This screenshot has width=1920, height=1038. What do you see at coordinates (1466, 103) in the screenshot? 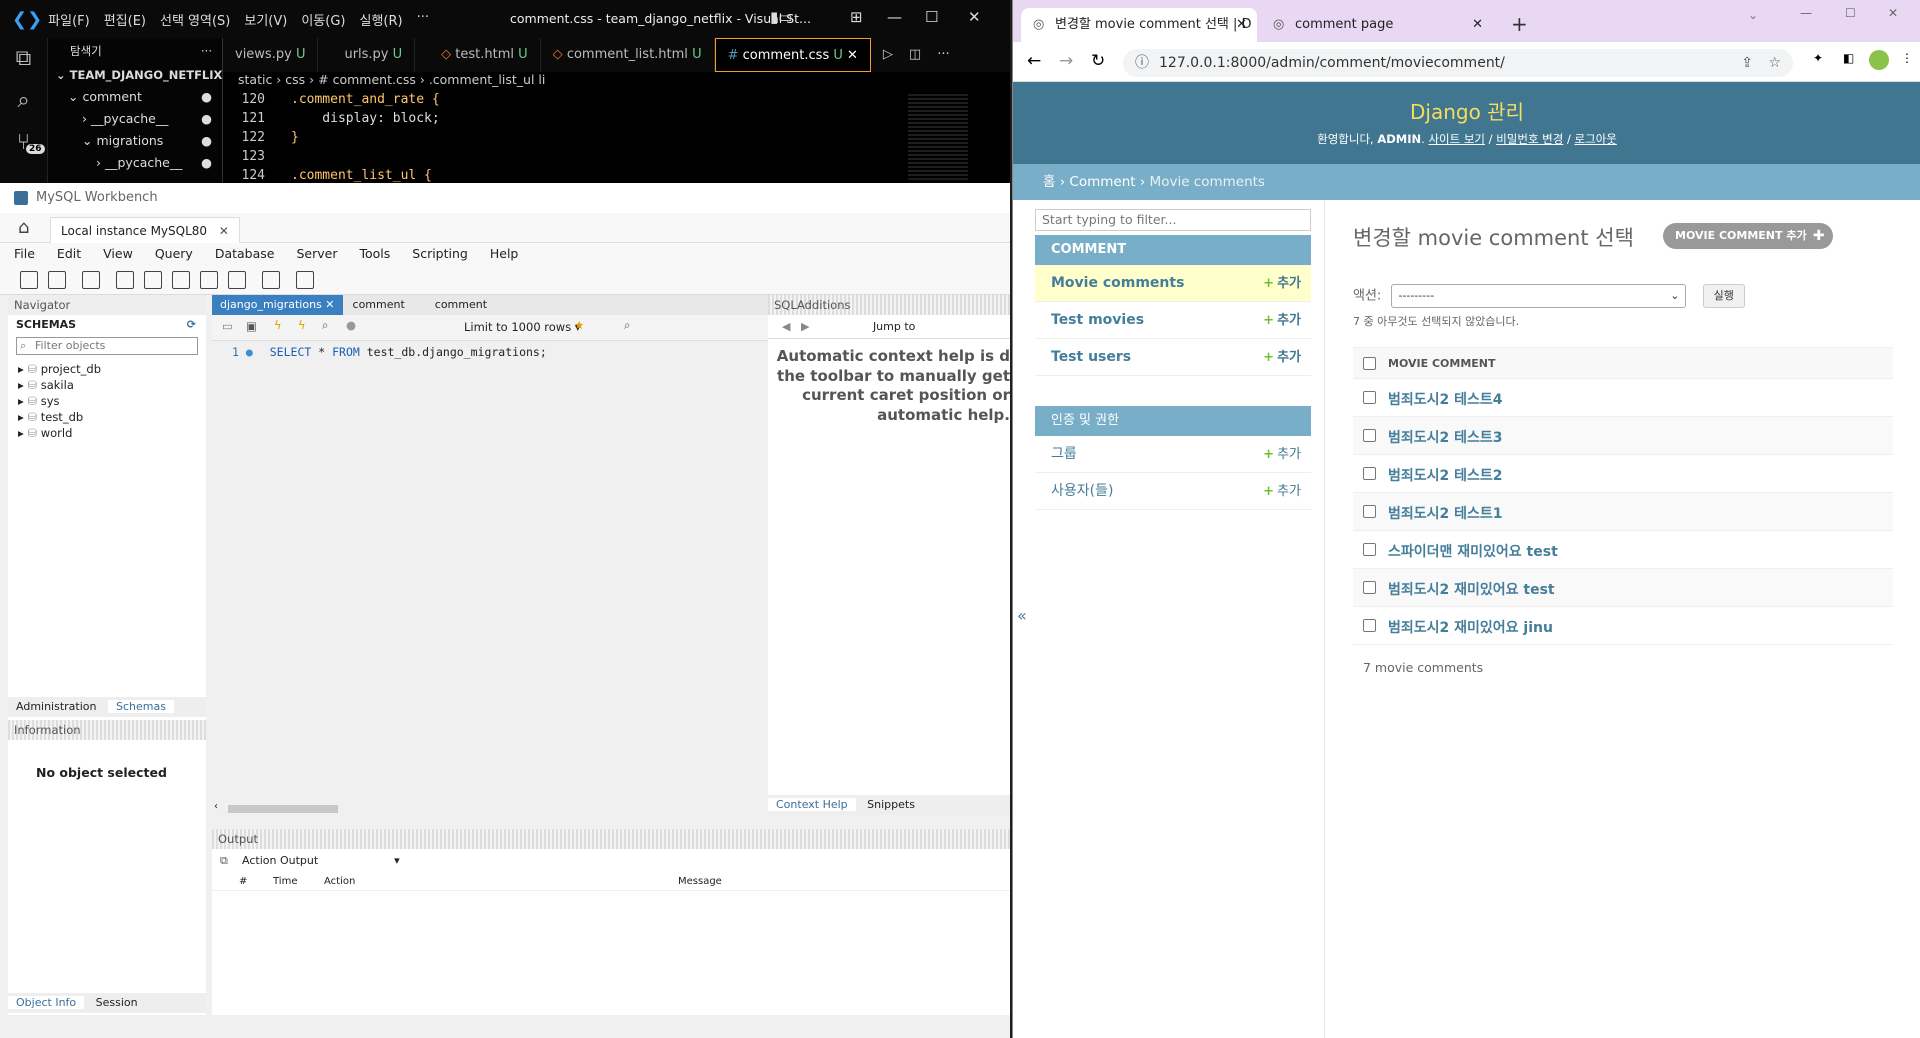
I see `site-brand: Django 관리` at bounding box center [1466, 103].